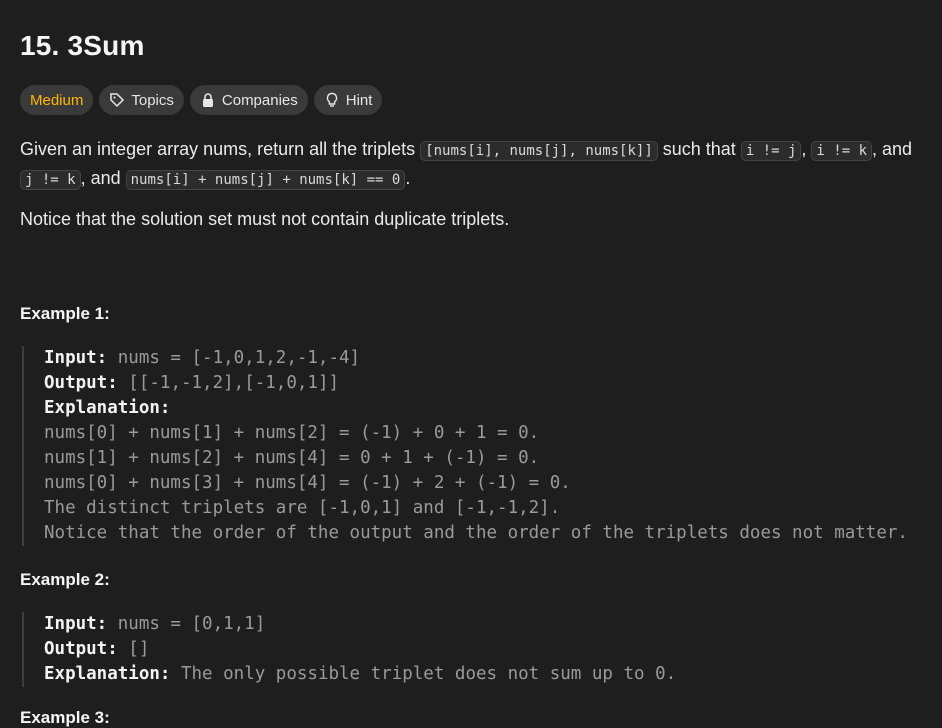  Describe the element at coordinates (408, 178) in the screenshot. I see `statement-text: .` at that location.